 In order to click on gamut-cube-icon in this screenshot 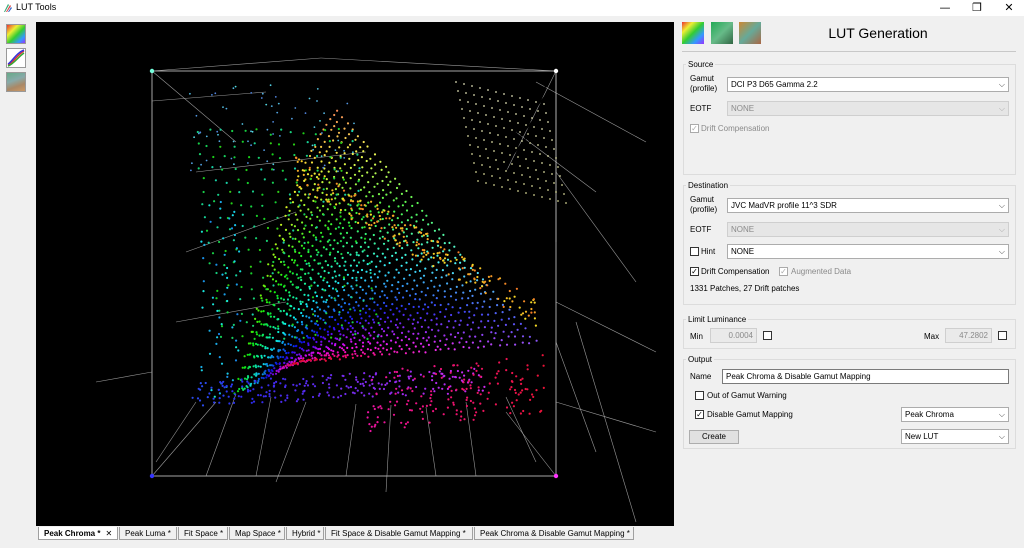, I will do `click(16, 34)`.